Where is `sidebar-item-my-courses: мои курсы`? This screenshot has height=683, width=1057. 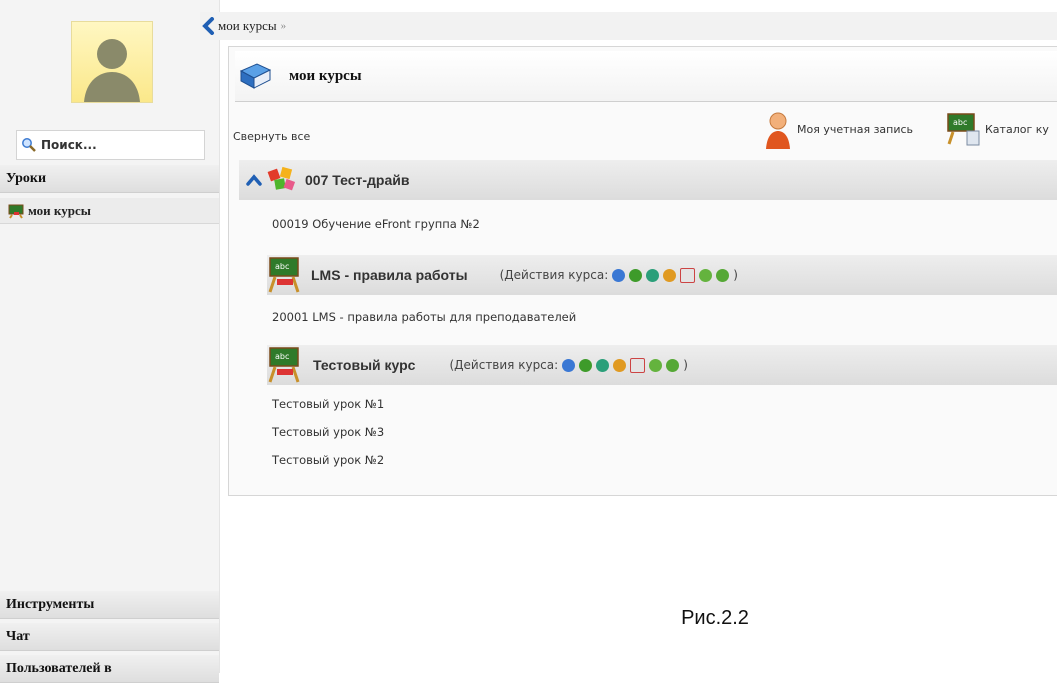 sidebar-item-my-courses: мои курсы is located at coordinates (109, 211).